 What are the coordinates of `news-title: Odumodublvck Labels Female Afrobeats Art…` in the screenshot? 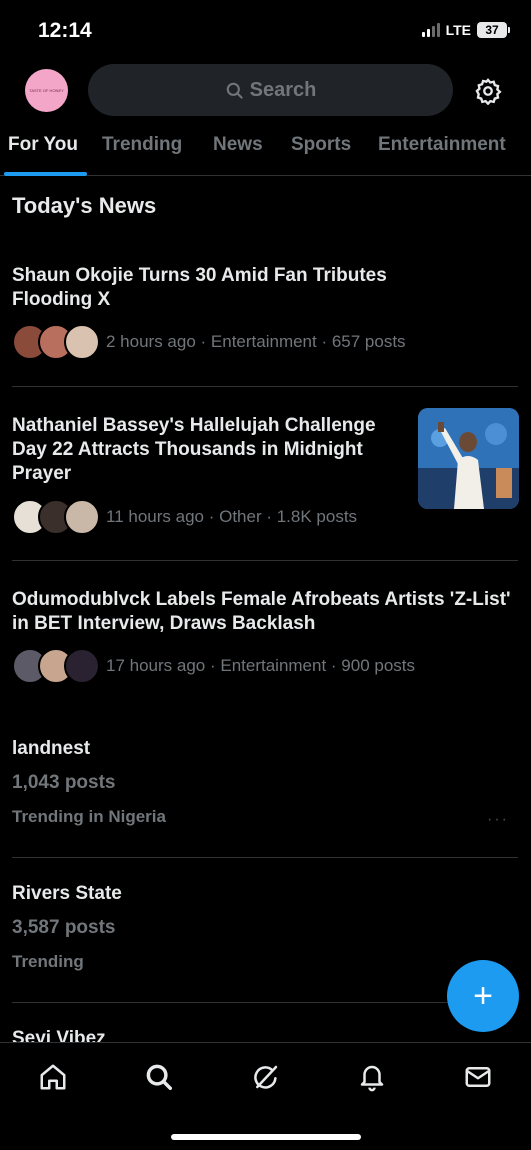 It's located at (261, 611).